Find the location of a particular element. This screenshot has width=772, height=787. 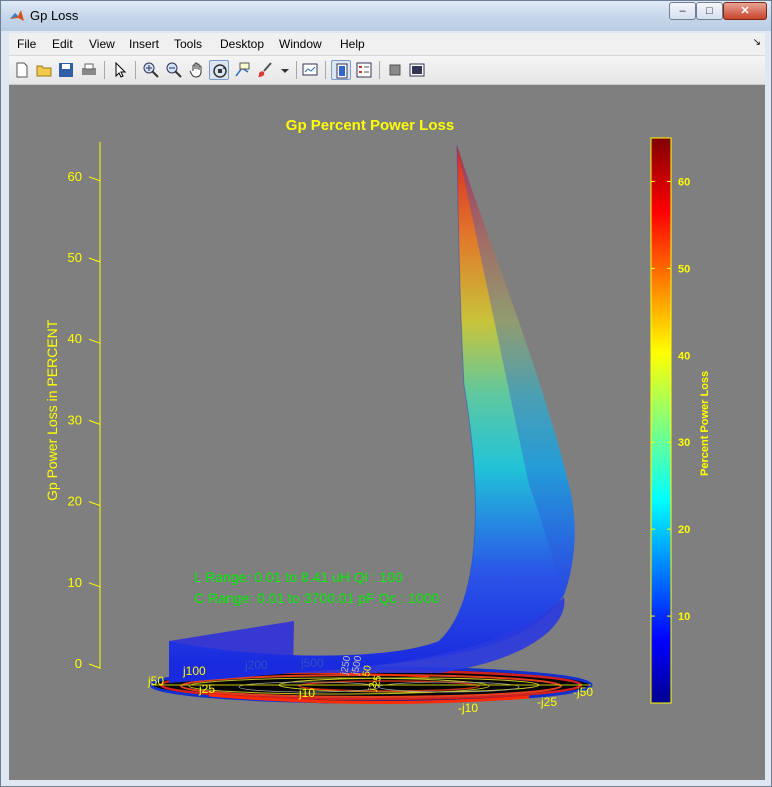

smith-label: j25 is located at coordinates (206, 689).